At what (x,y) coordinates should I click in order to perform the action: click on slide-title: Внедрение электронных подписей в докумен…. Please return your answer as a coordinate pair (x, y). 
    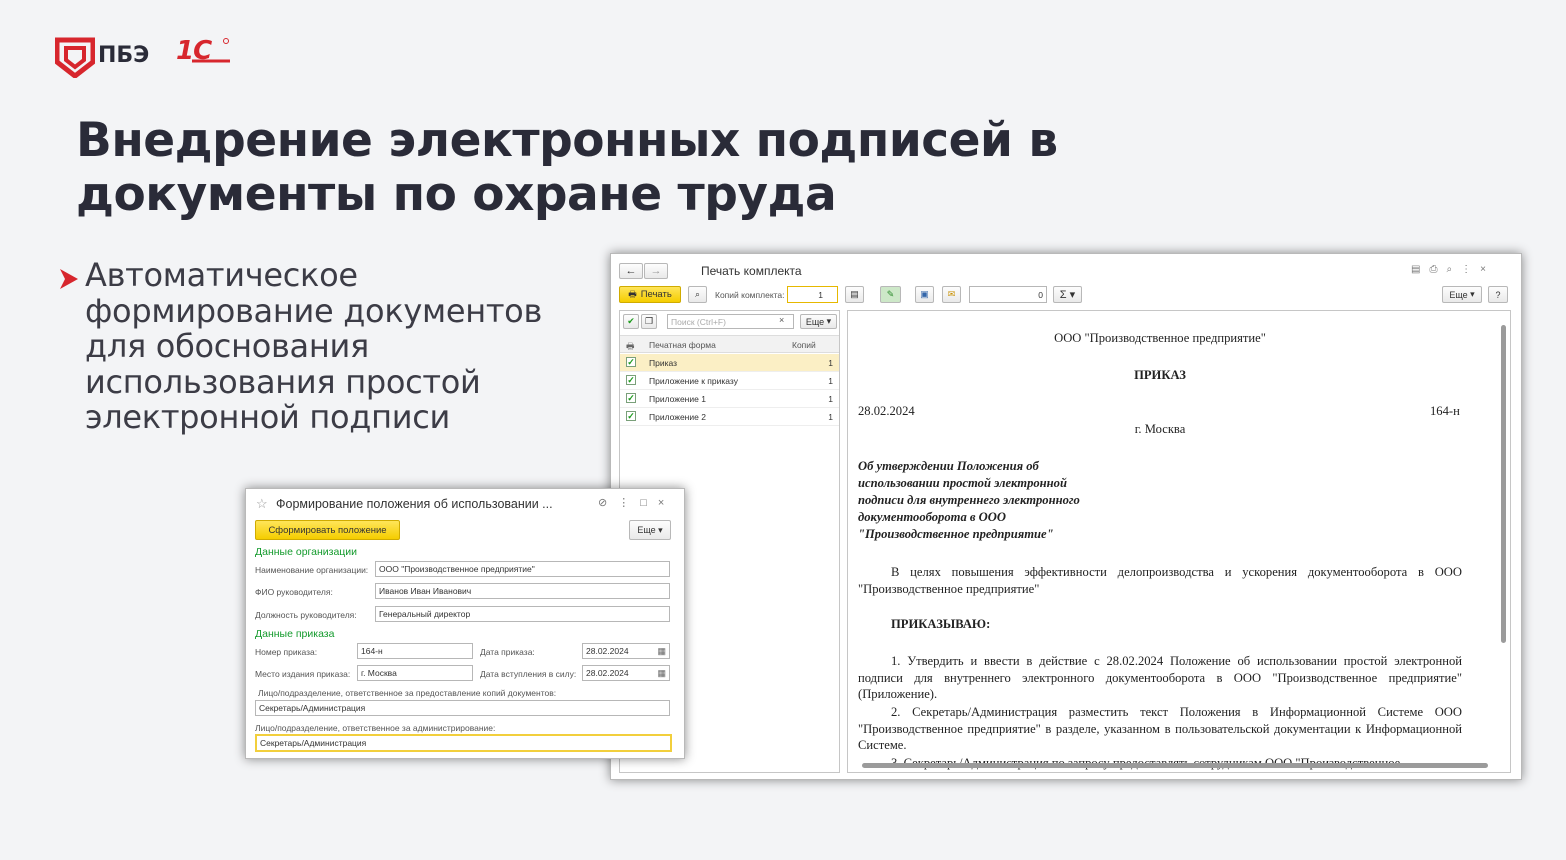
    Looking at the image, I should click on (626, 168).